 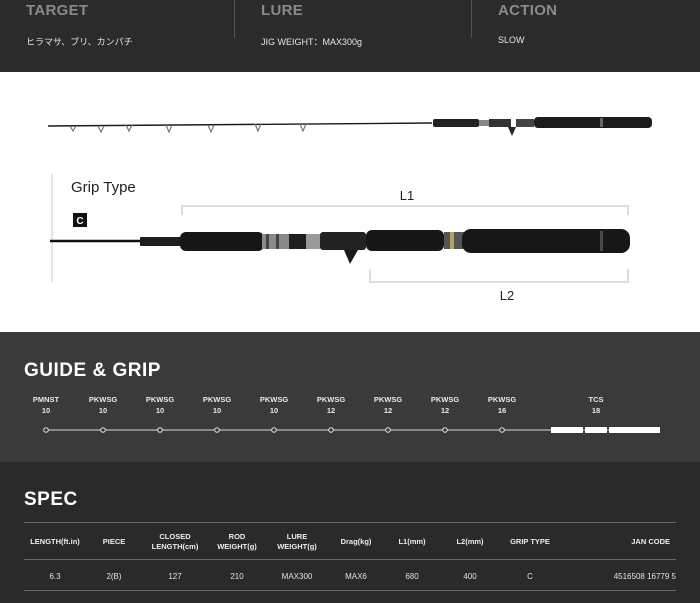 What do you see at coordinates (412, 576) in the screenshot?
I see `table-cell: 680` at bounding box center [412, 576].